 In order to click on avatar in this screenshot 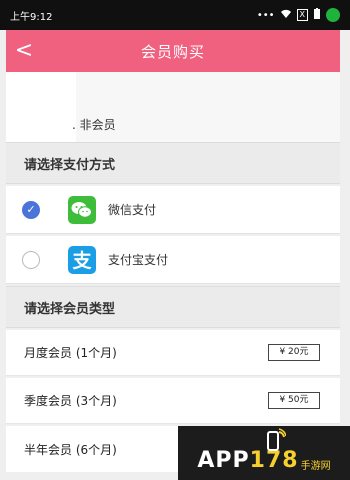, I will do `click(41, 107)`.